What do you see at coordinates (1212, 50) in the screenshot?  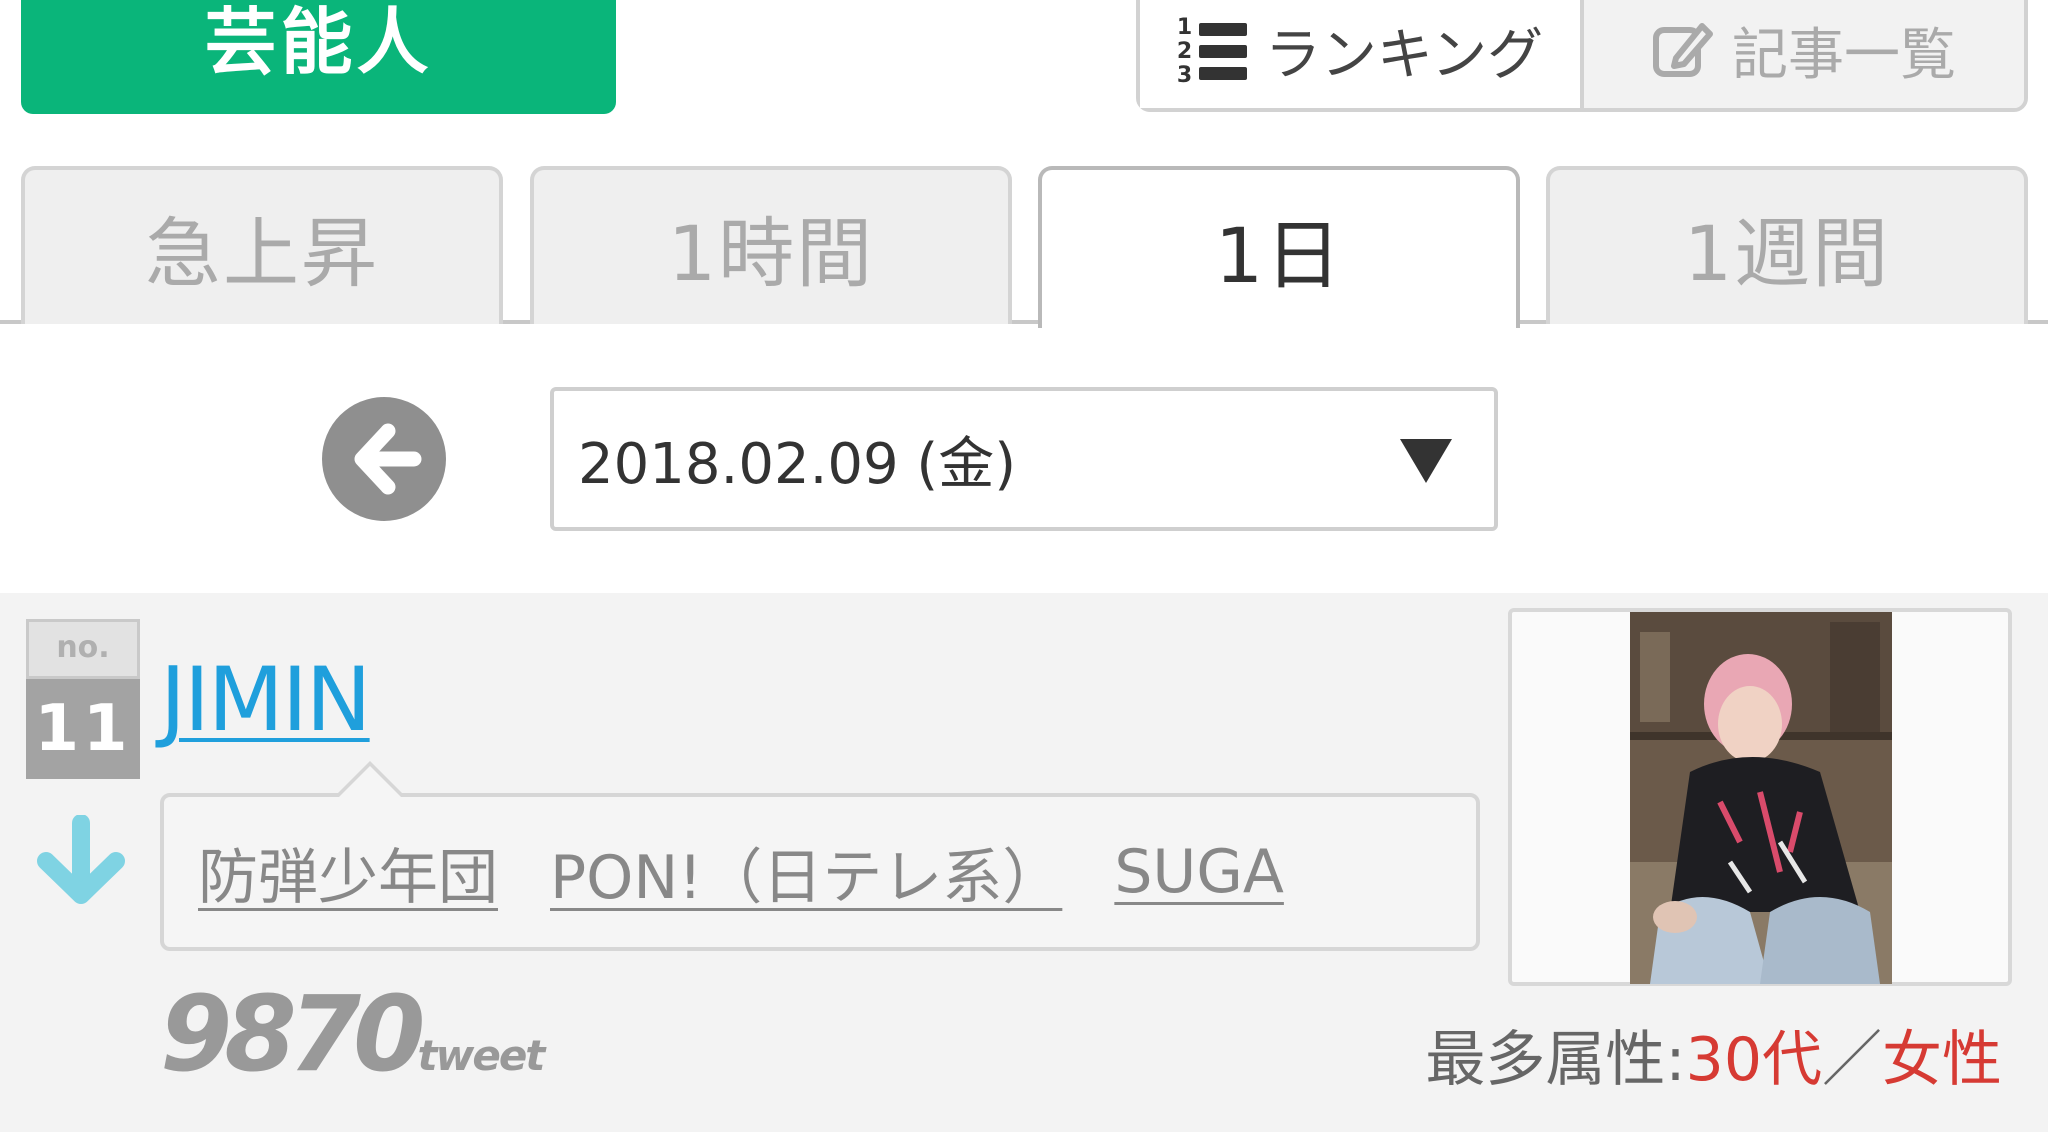 I see `ranked-list-icon: 1 2 3` at bounding box center [1212, 50].